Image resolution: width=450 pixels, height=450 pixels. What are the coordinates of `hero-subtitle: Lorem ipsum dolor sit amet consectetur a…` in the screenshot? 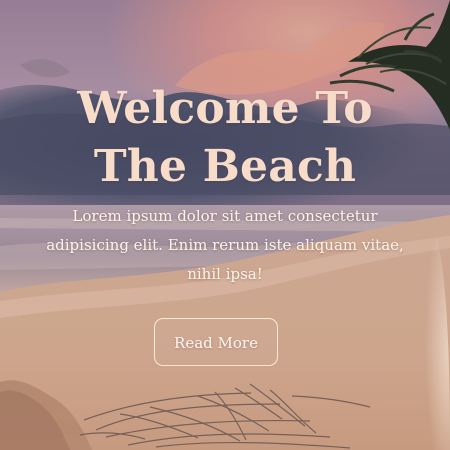 It's located at (225, 245).